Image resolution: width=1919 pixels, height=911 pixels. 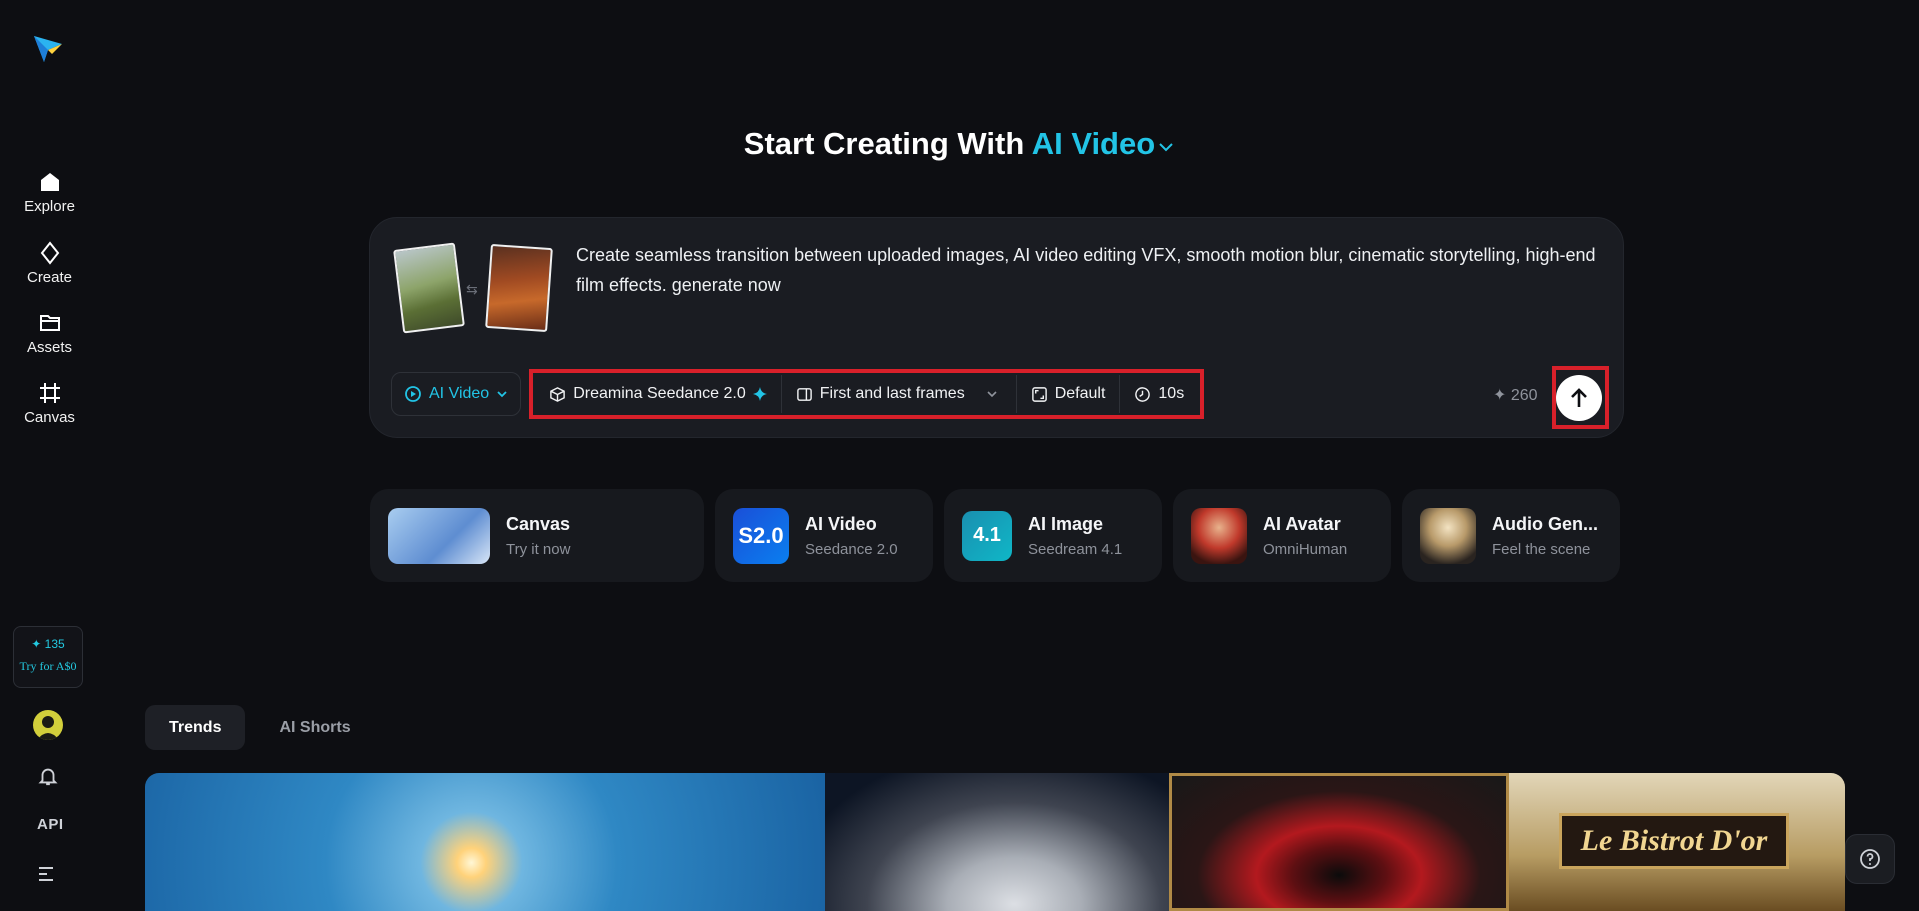 I want to click on sidebar-item-label: Canvas, so click(x=49, y=417).